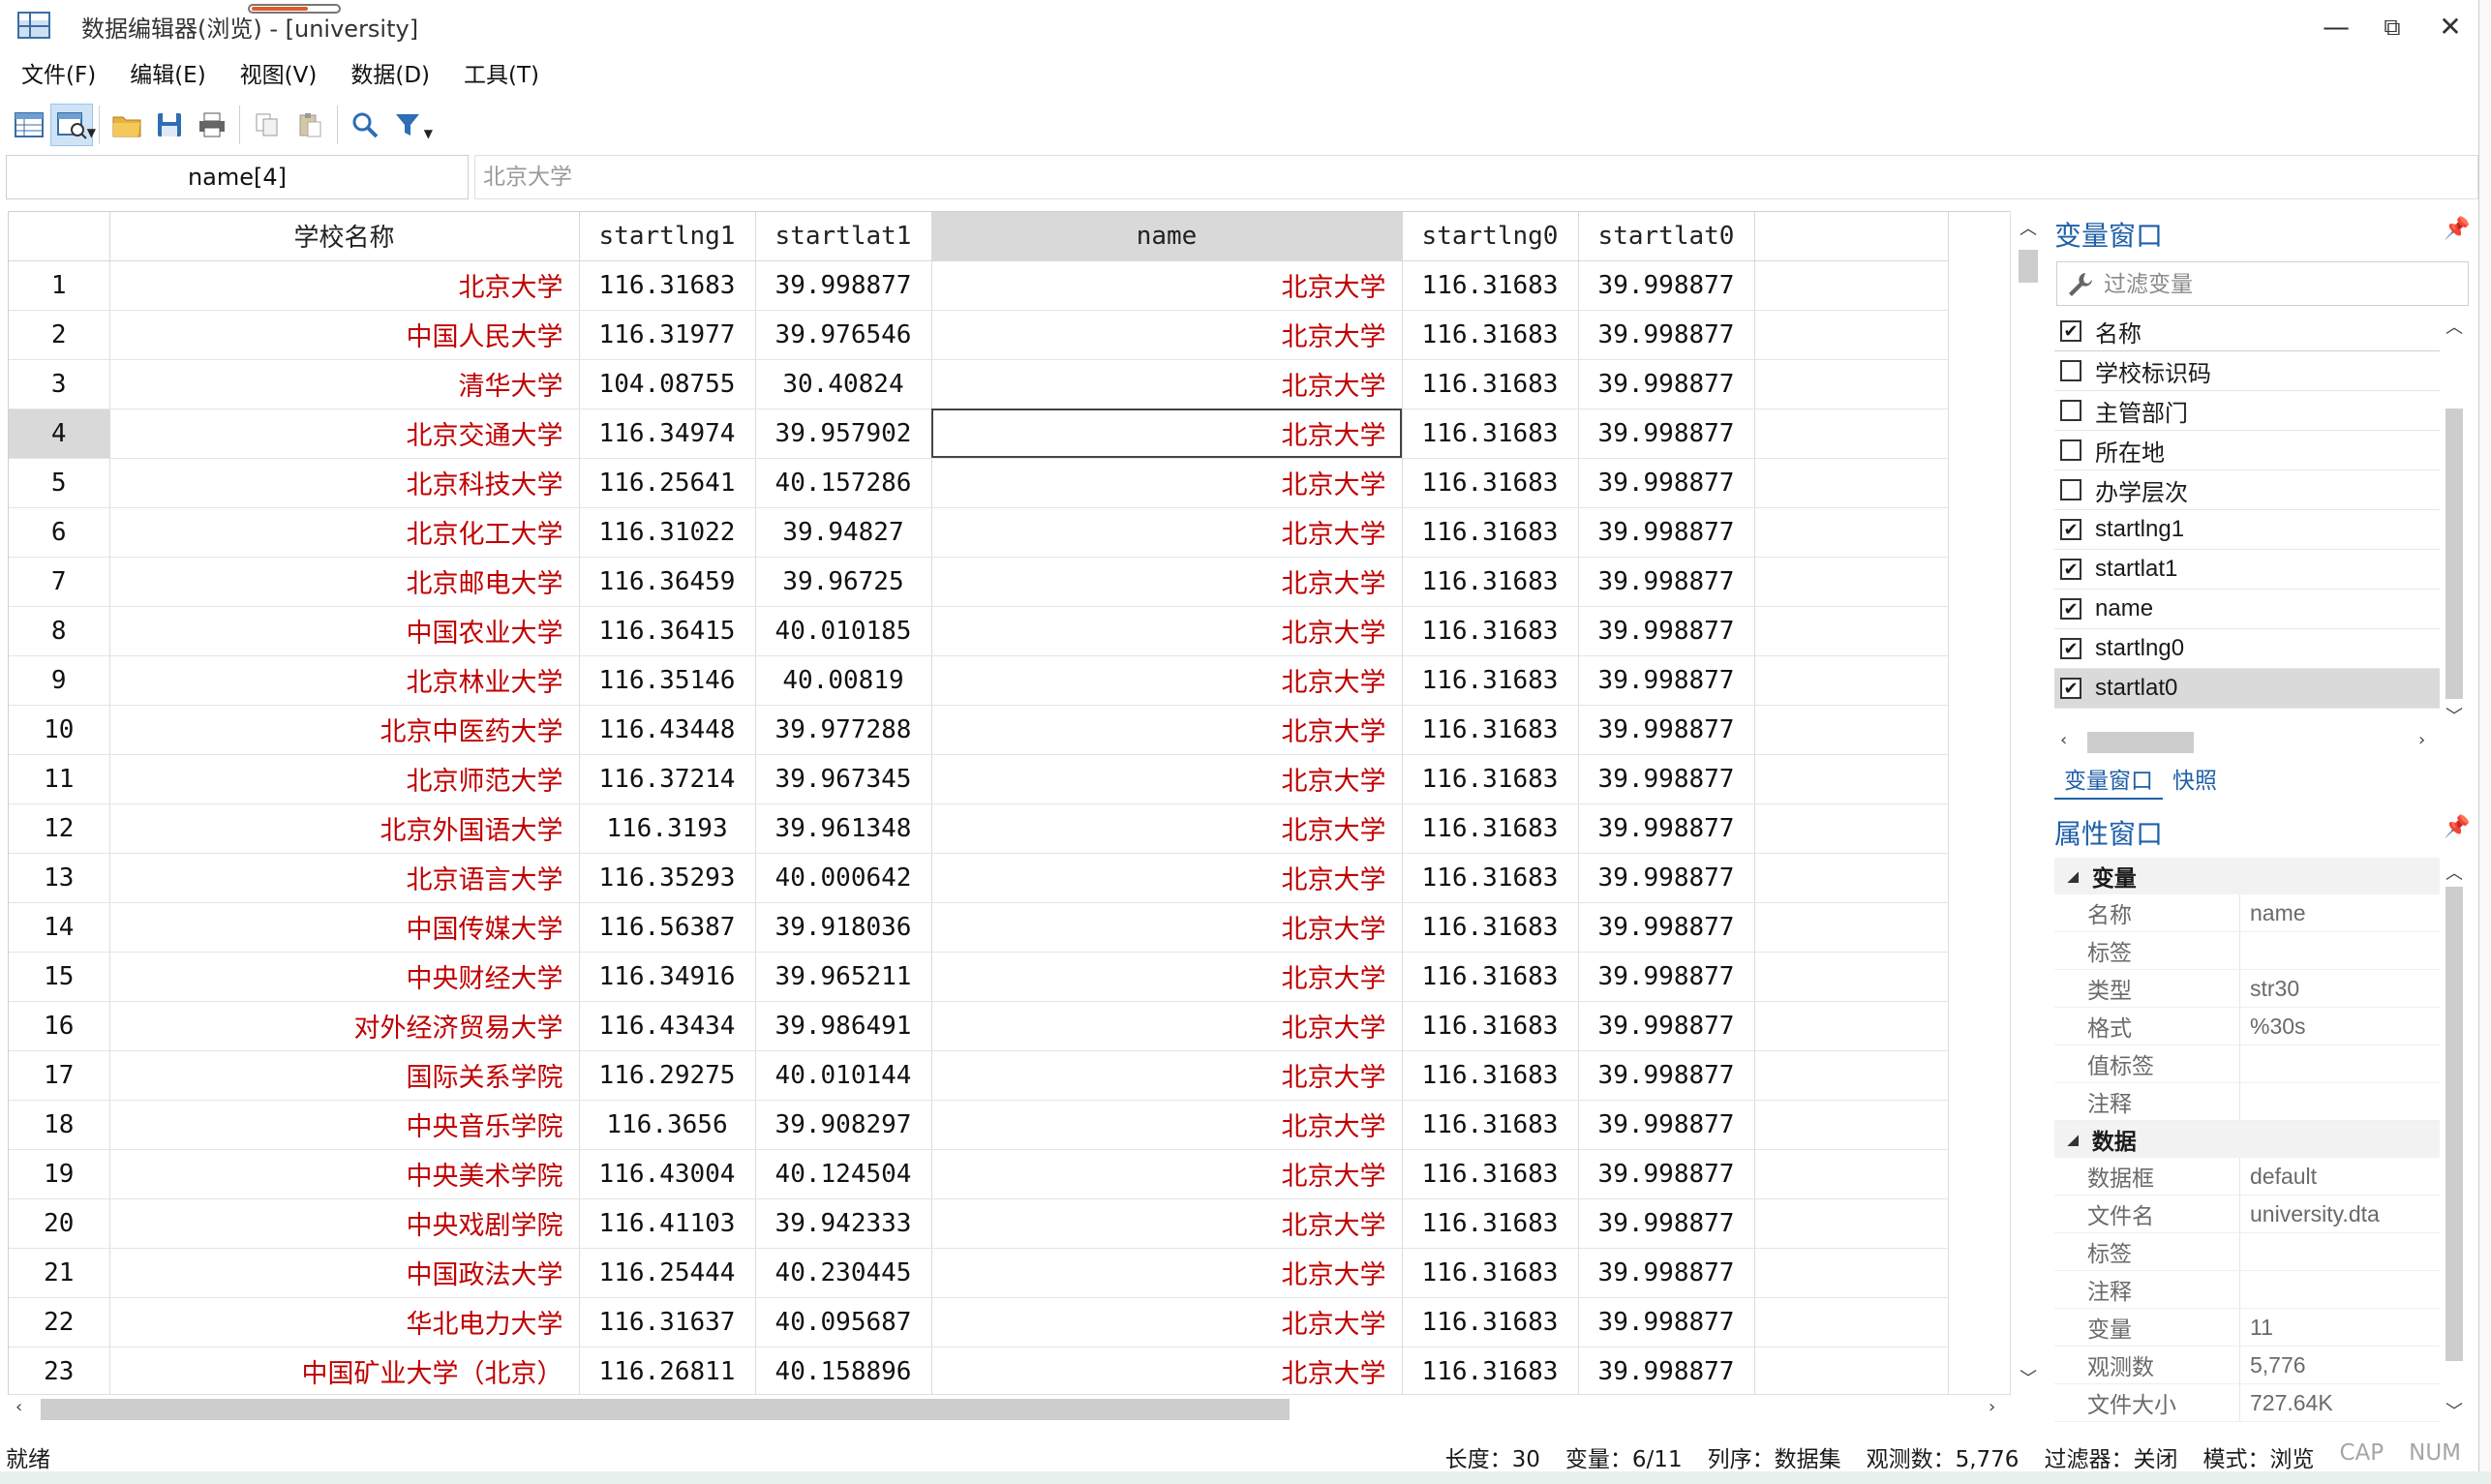 The height and width of the screenshot is (1484, 2491). Describe the element at coordinates (2262, 283) in the screenshot. I see `variable-filter-input: 过滤变量` at that location.